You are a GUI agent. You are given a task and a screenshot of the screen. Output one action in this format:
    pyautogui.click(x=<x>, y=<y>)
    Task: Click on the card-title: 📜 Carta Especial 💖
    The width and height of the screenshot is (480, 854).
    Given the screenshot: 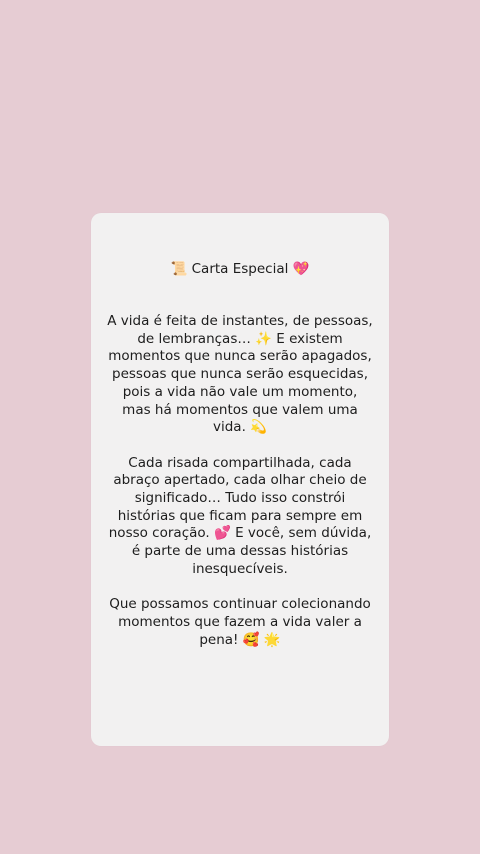 What is the action you would take?
    pyautogui.click(x=240, y=269)
    